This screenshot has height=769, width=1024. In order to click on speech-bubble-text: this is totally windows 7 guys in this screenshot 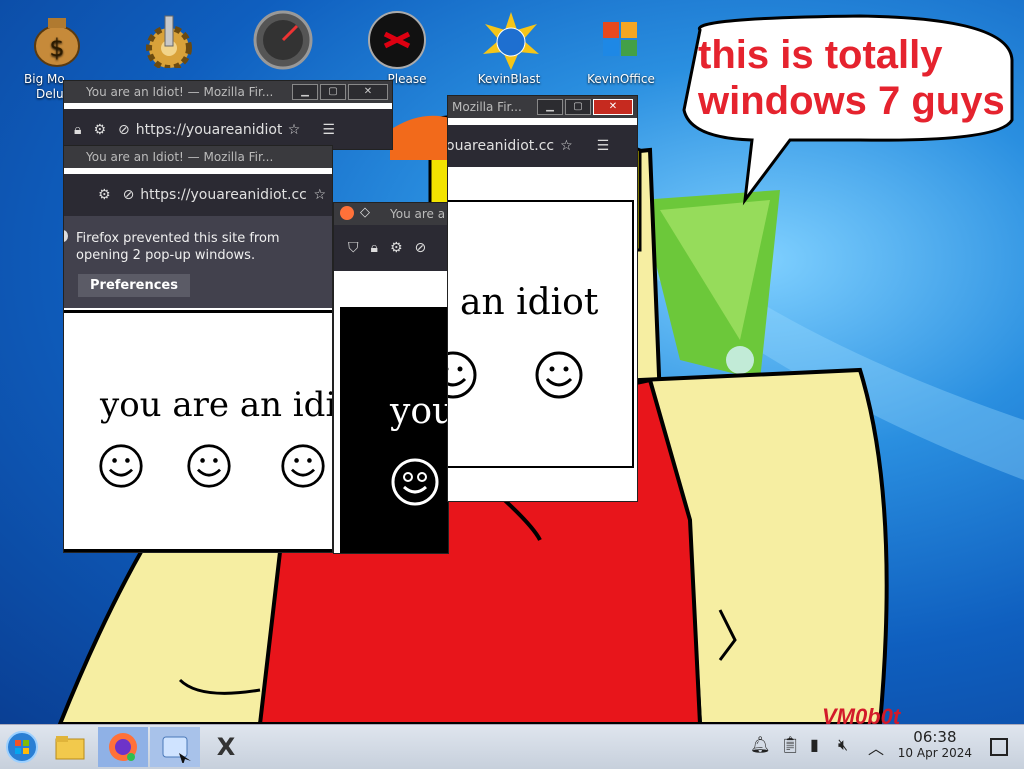, I will do `click(851, 78)`.